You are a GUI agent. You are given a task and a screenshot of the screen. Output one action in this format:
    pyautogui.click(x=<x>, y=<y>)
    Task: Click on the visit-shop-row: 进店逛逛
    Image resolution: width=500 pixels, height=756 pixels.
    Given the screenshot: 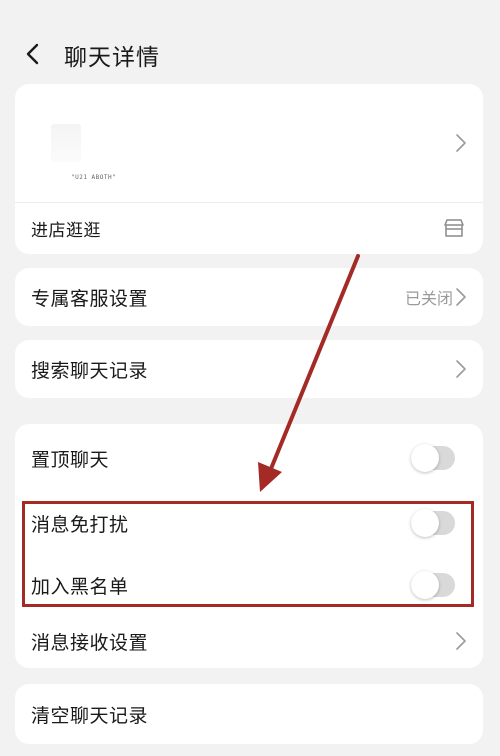 What is the action you would take?
    pyautogui.click(x=249, y=228)
    